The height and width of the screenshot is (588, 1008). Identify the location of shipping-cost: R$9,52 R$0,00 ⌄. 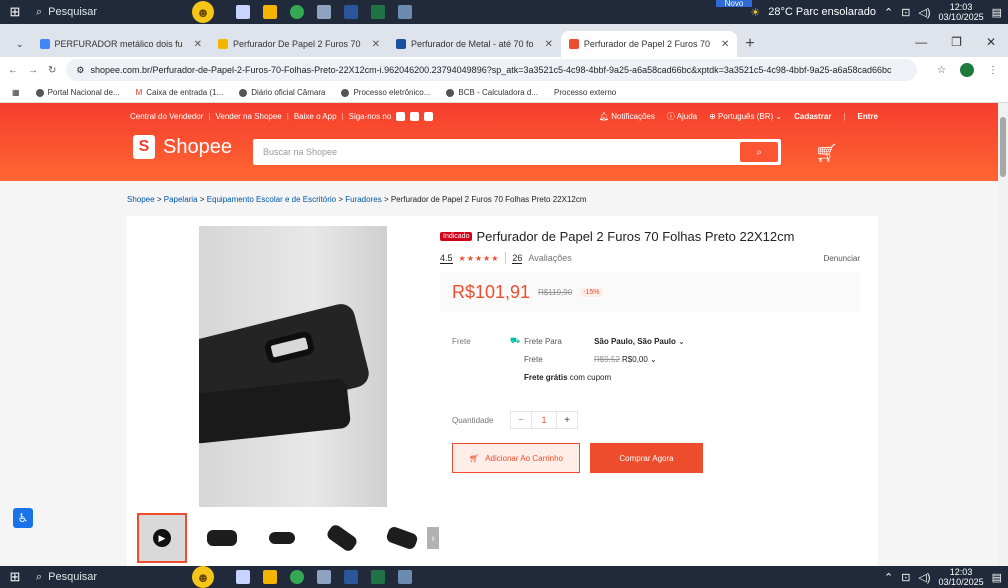
(625, 359).